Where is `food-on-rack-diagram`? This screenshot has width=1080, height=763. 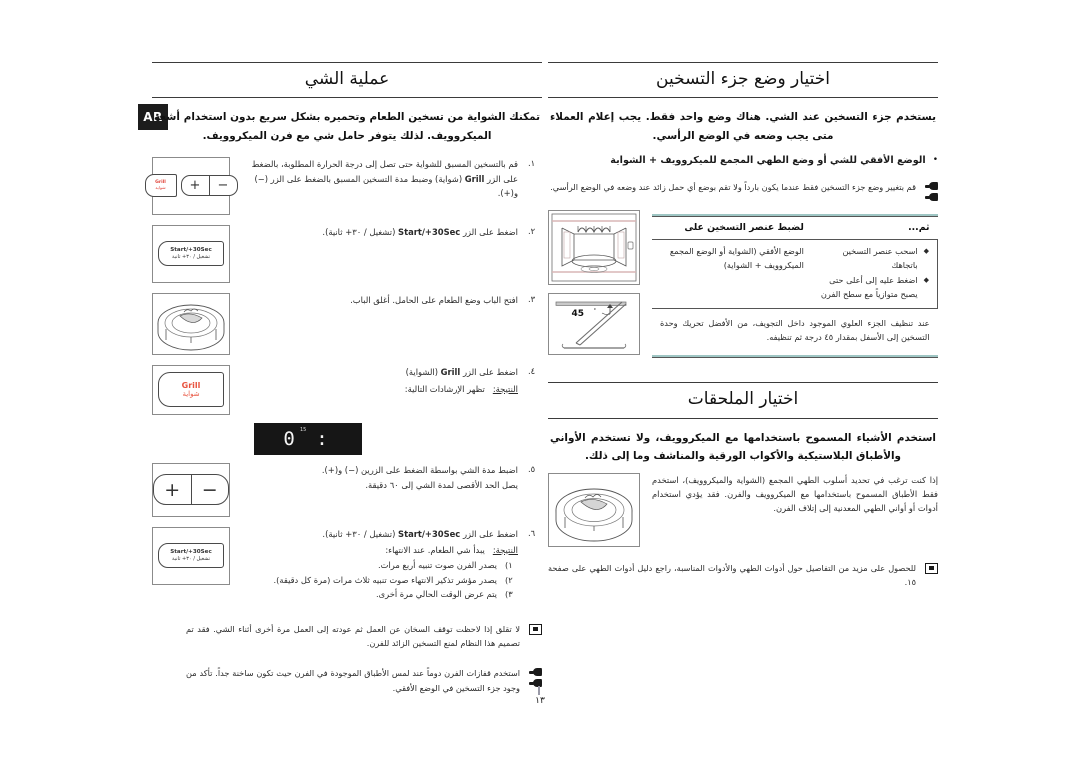
food-on-rack-diagram is located at coordinates (191, 327).